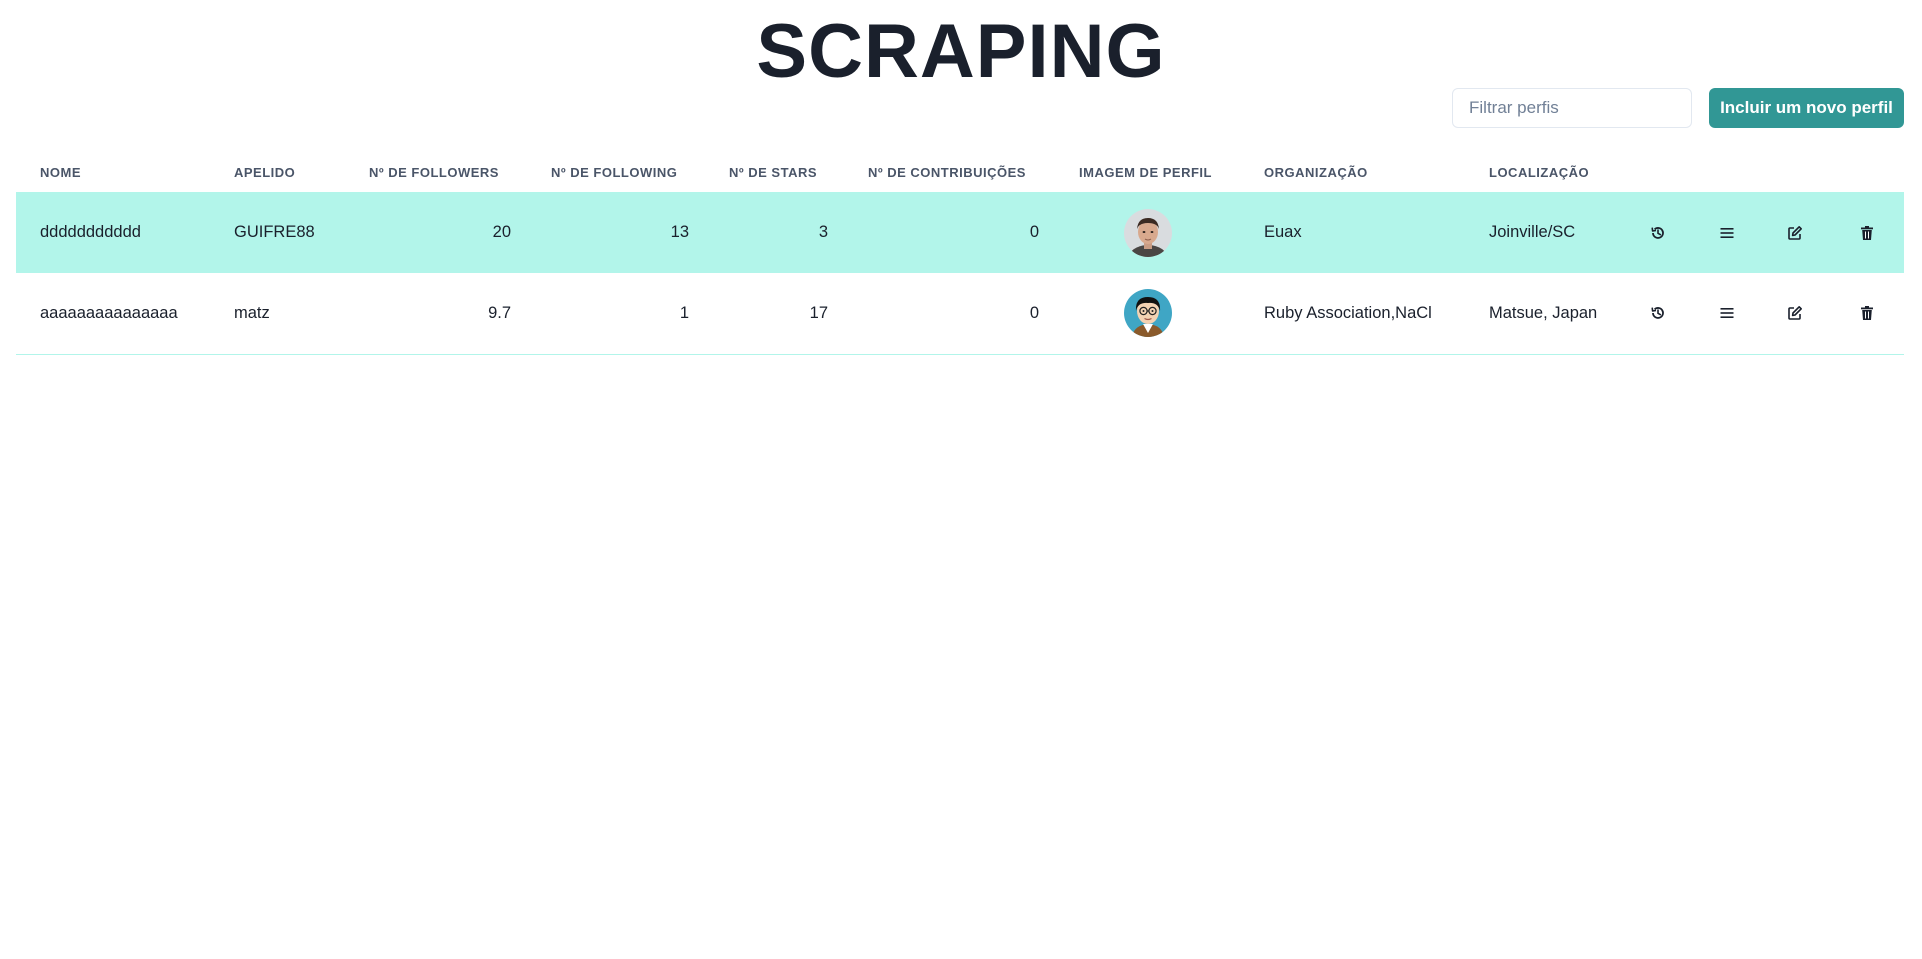 Image resolution: width=1922 pixels, height=959 pixels. What do you see at coordinates (1145, 172) in the screenshot?
I see `column-header-imagem: Imagem de Perfil` at bounding box center [1145, 172].